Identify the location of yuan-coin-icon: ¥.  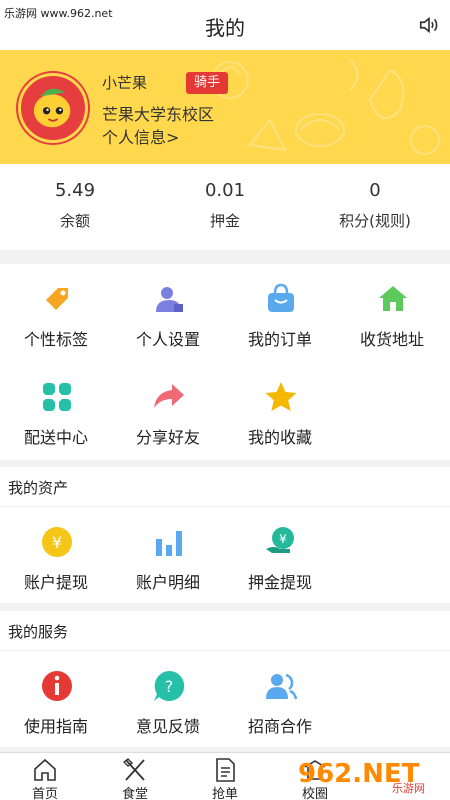
(57, 542).